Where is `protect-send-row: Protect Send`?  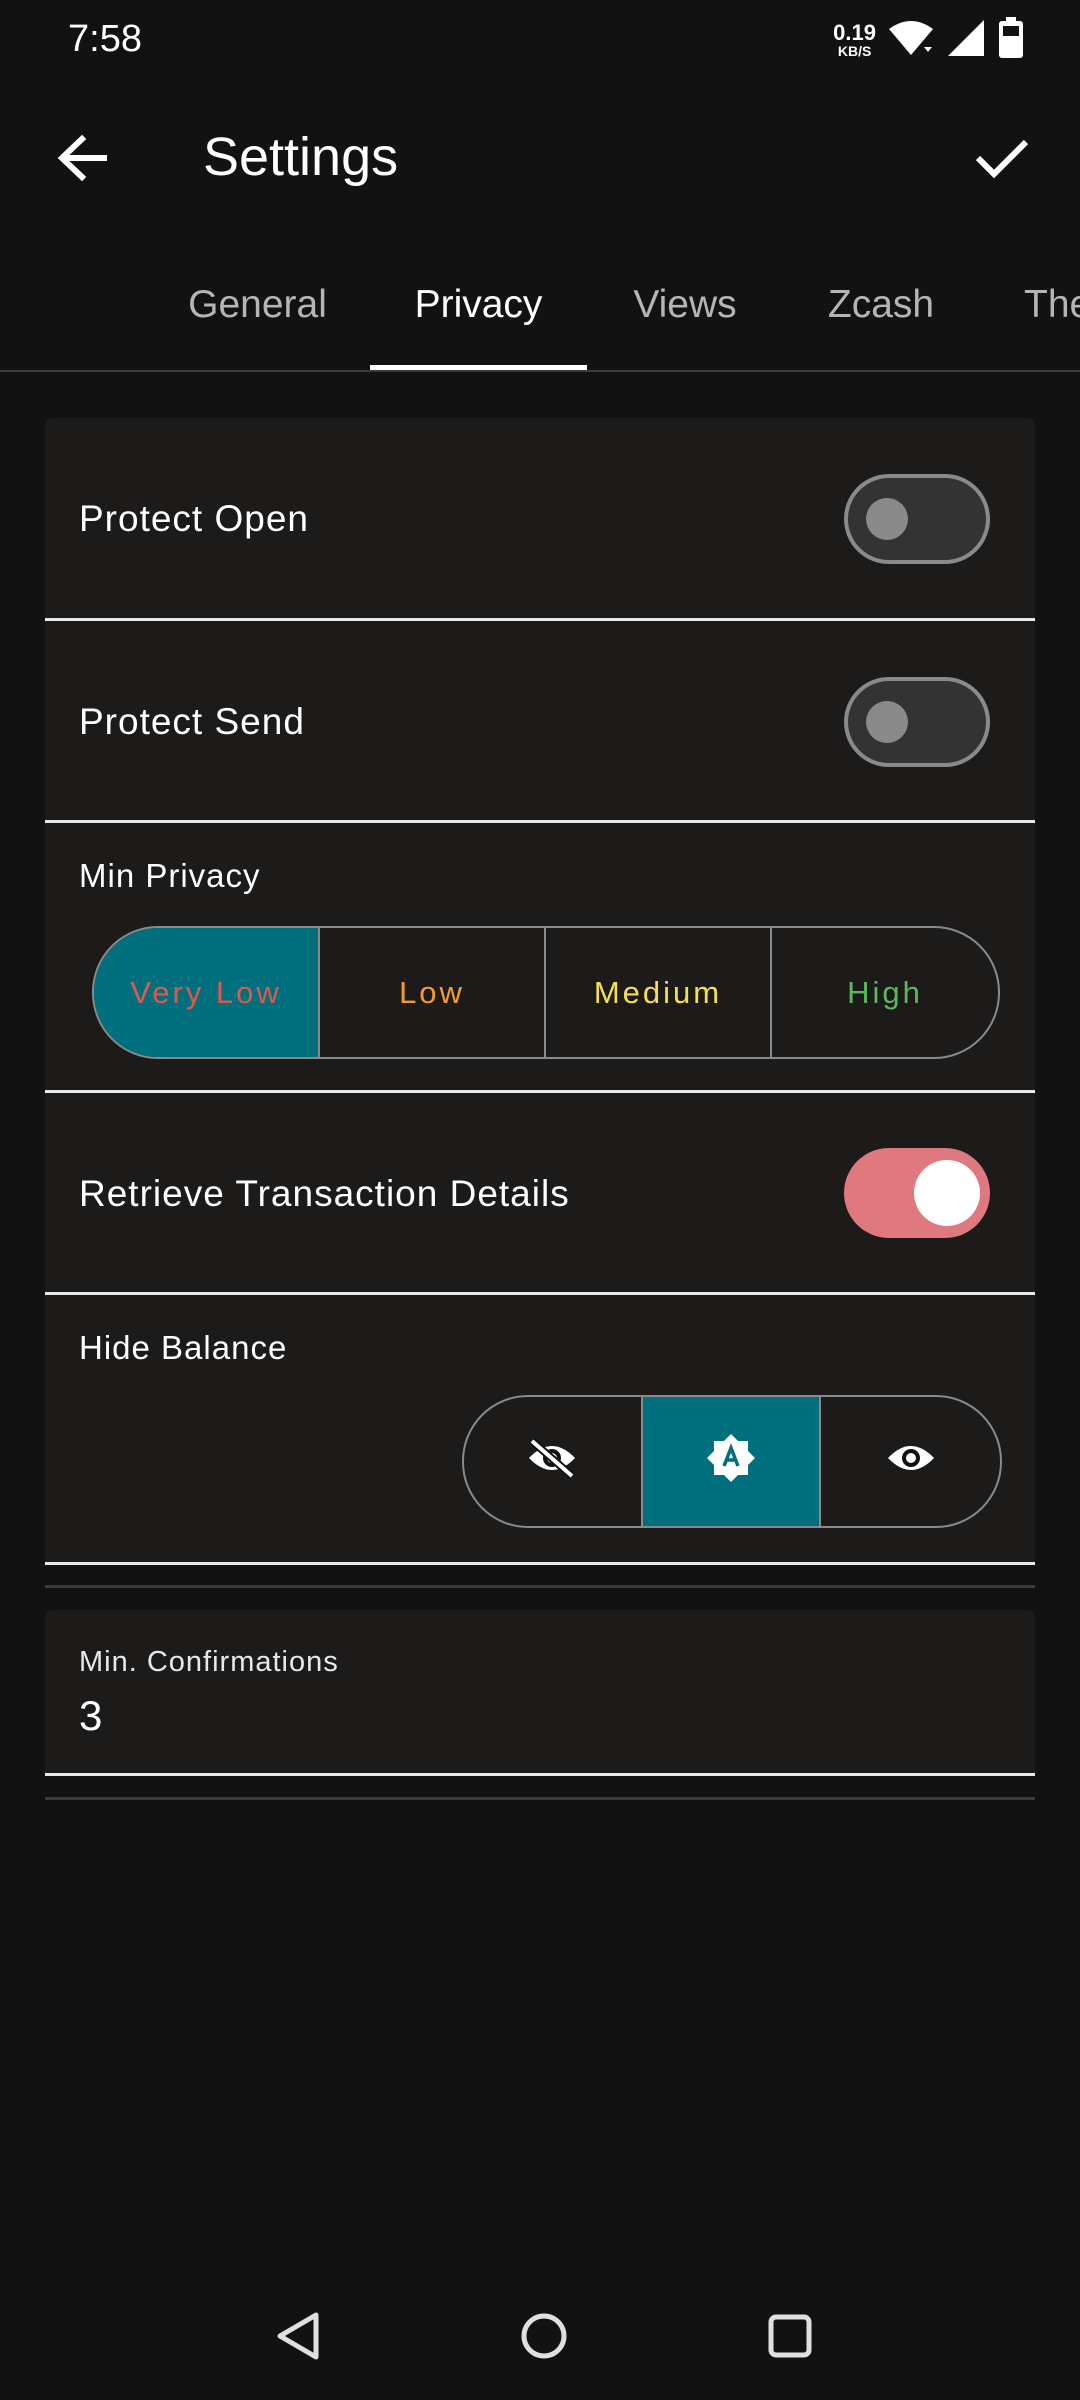
protect-send-row: Protect Send is located at coordinates (540, 722).